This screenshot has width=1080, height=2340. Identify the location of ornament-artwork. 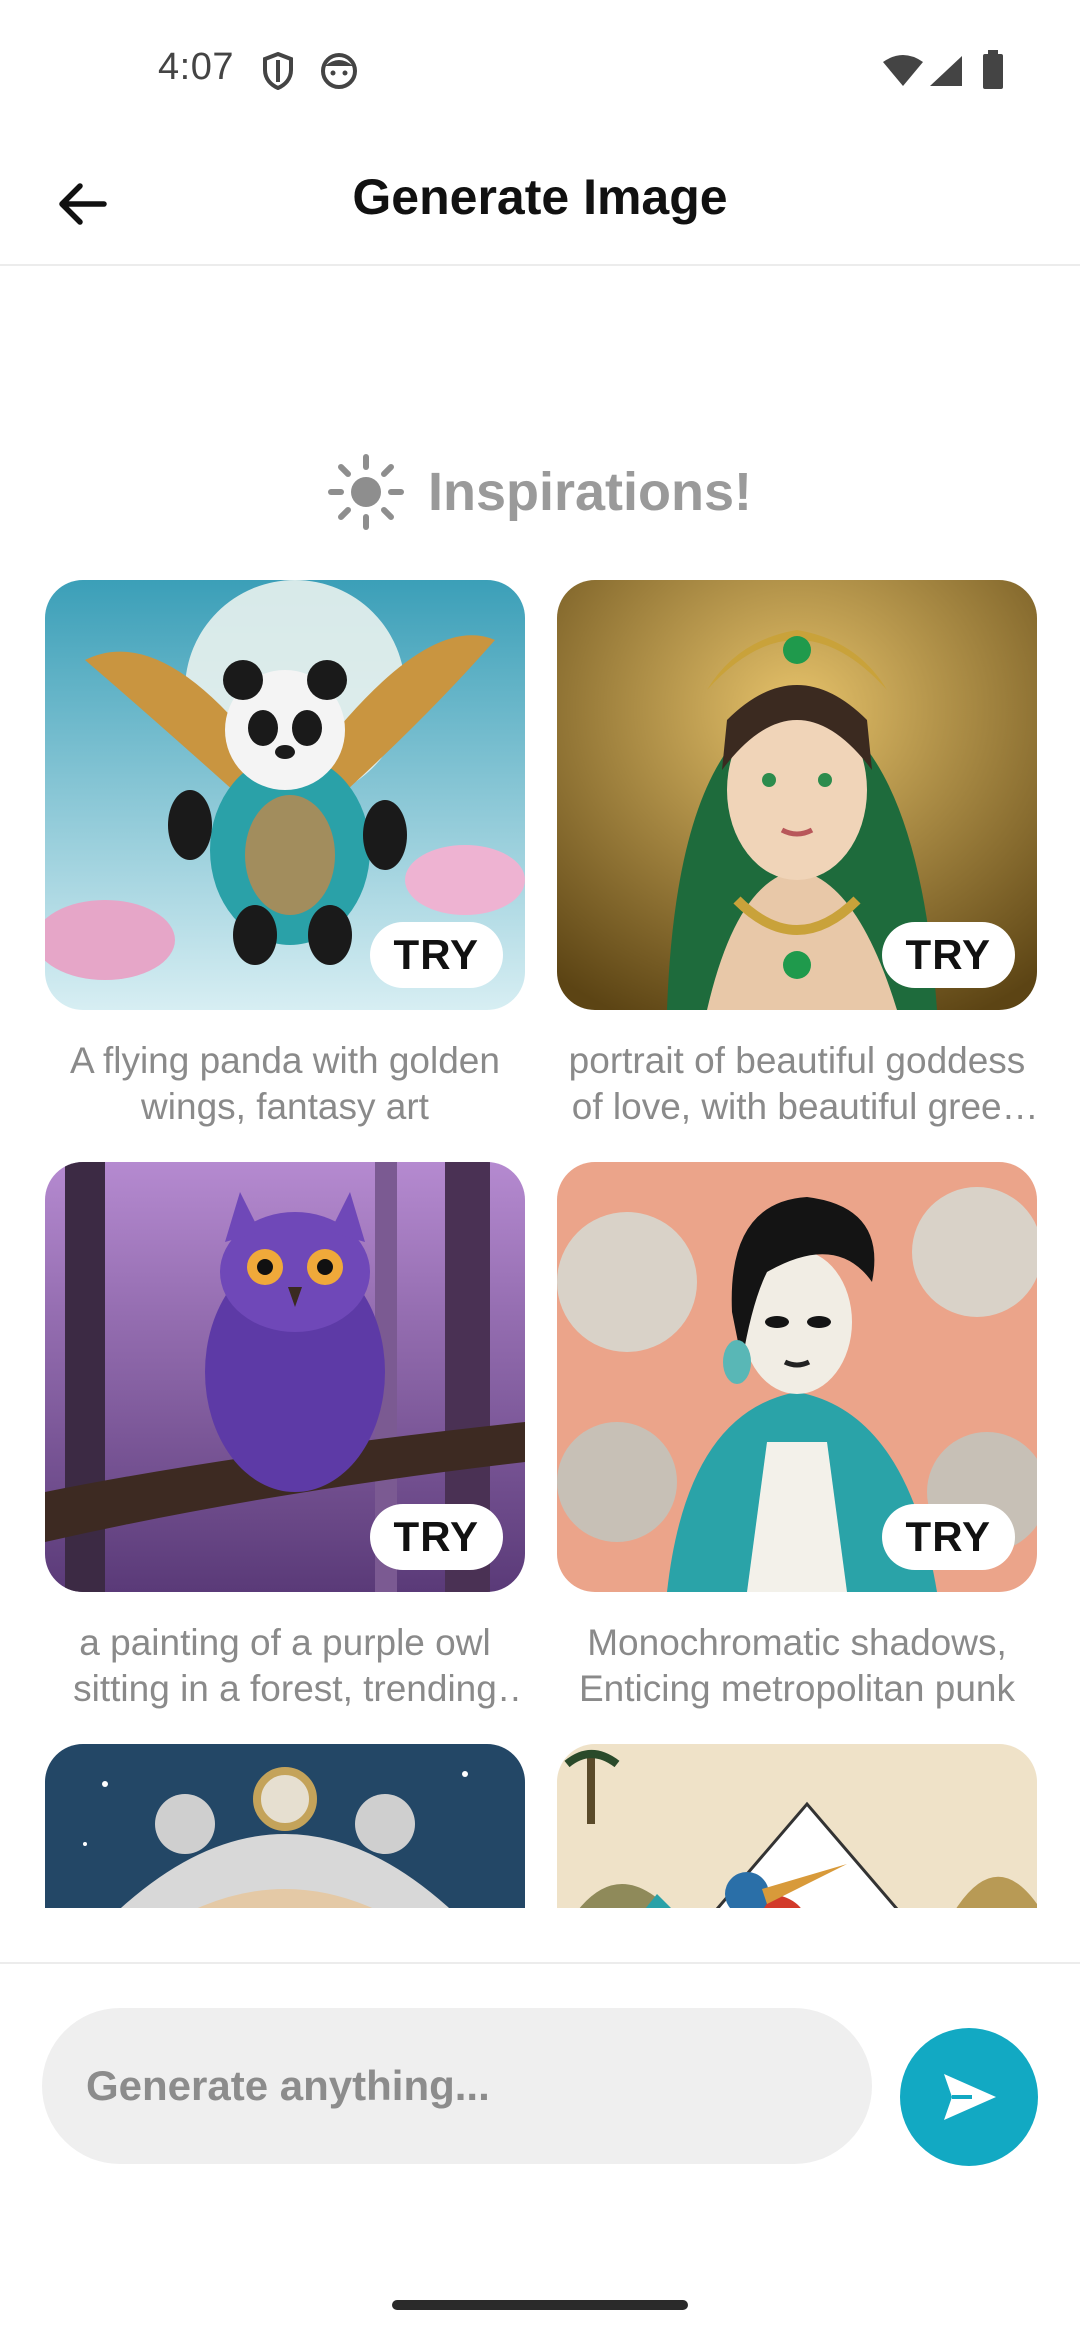
(285, 1826).